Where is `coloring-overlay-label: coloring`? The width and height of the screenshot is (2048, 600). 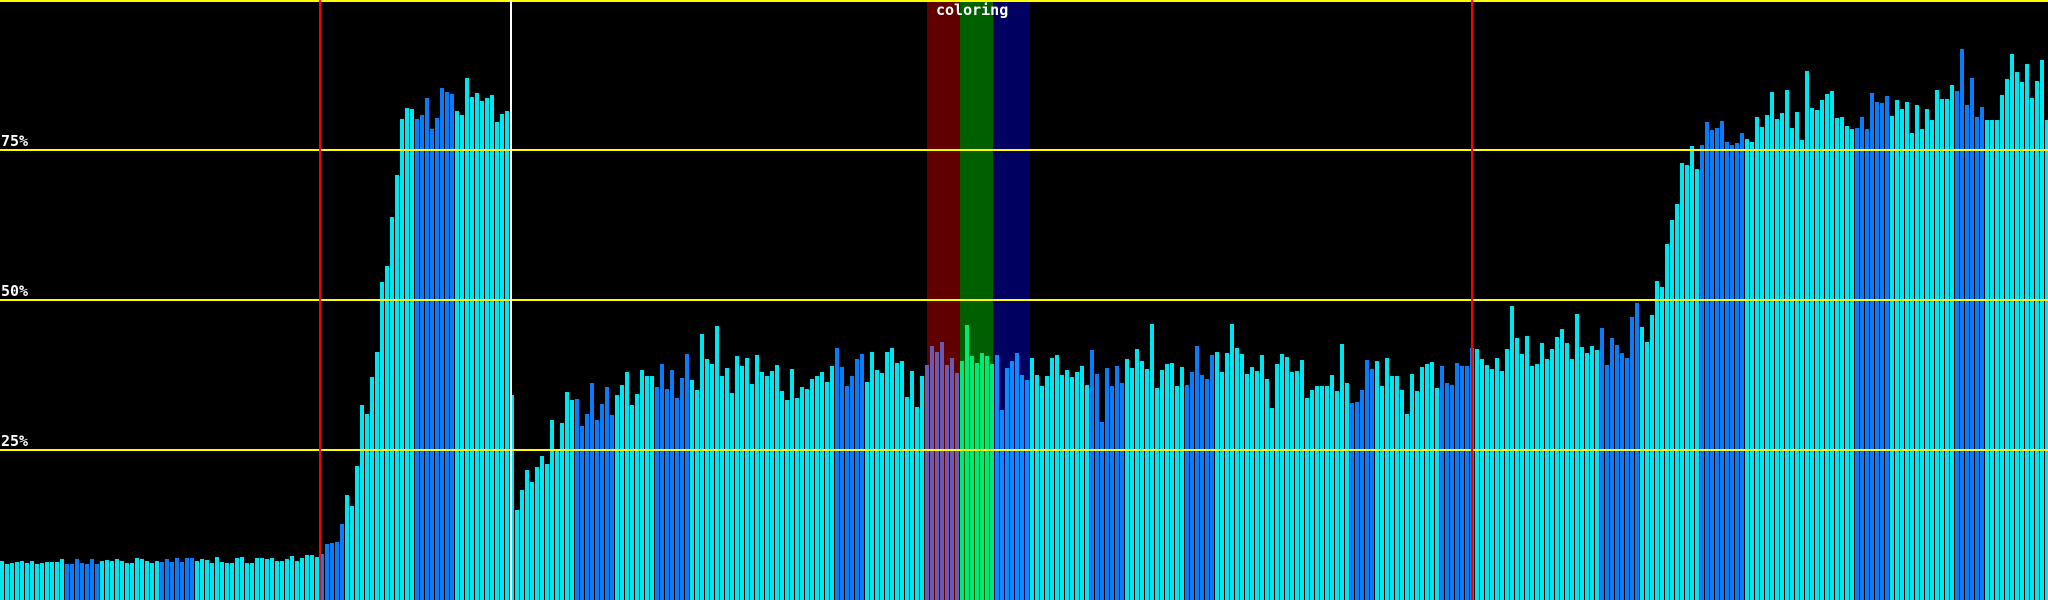 coloring-overlay-label: coloring is located at coordinates (972, 10).